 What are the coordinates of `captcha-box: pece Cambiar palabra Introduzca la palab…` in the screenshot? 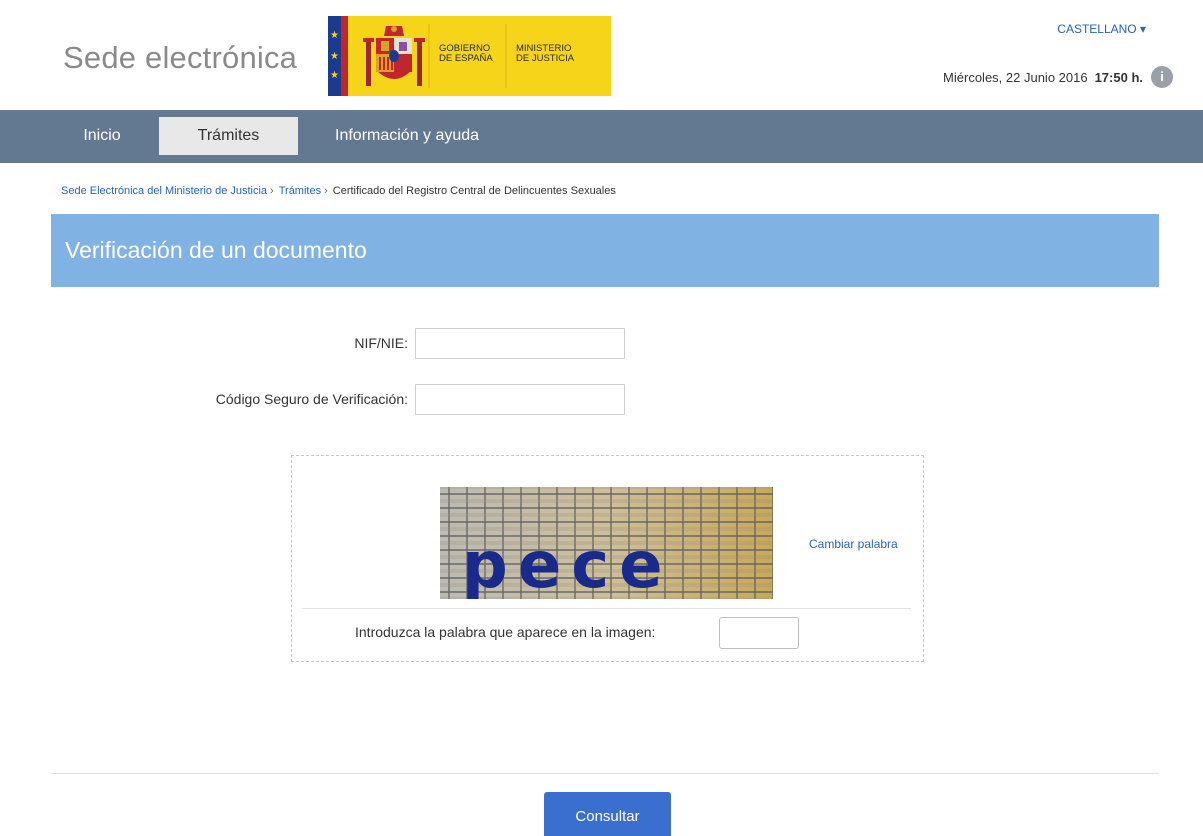 It's located at (607, 558).